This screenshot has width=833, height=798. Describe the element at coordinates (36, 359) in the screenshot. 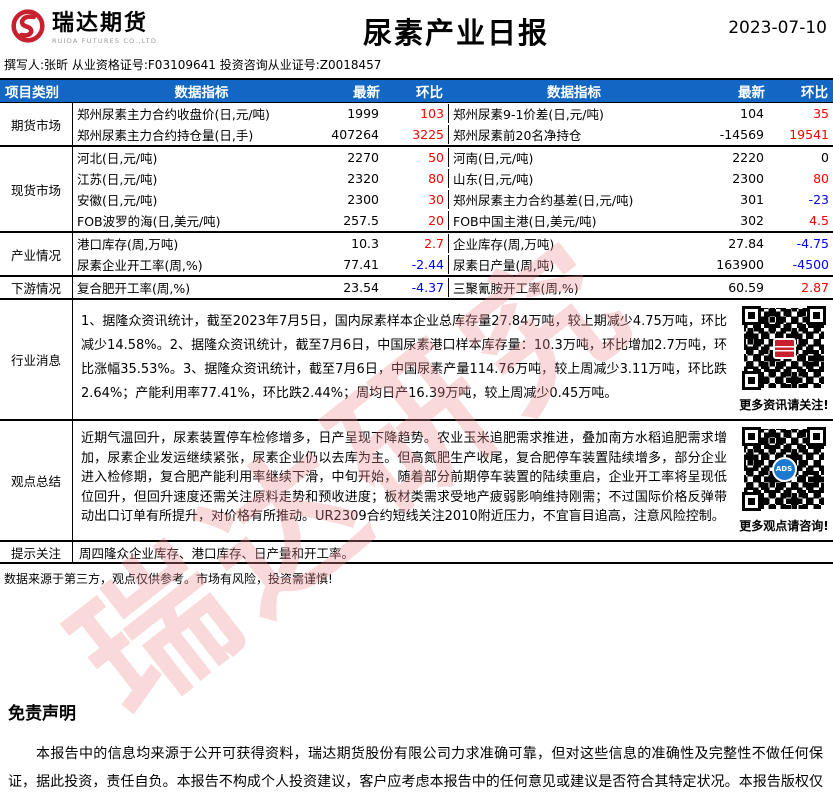

I see `category-label: 行业消息` at that location.